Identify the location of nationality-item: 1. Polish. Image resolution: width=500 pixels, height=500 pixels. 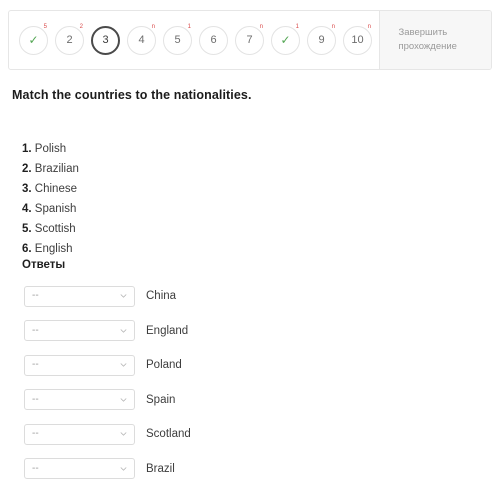
(50, 149).